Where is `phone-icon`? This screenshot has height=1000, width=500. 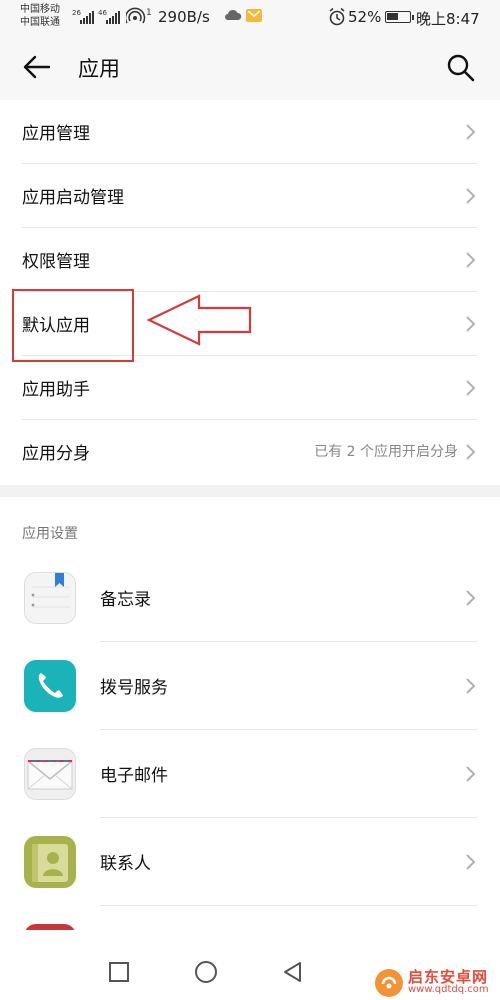 phone-icon is located at coordinates (50, 686).